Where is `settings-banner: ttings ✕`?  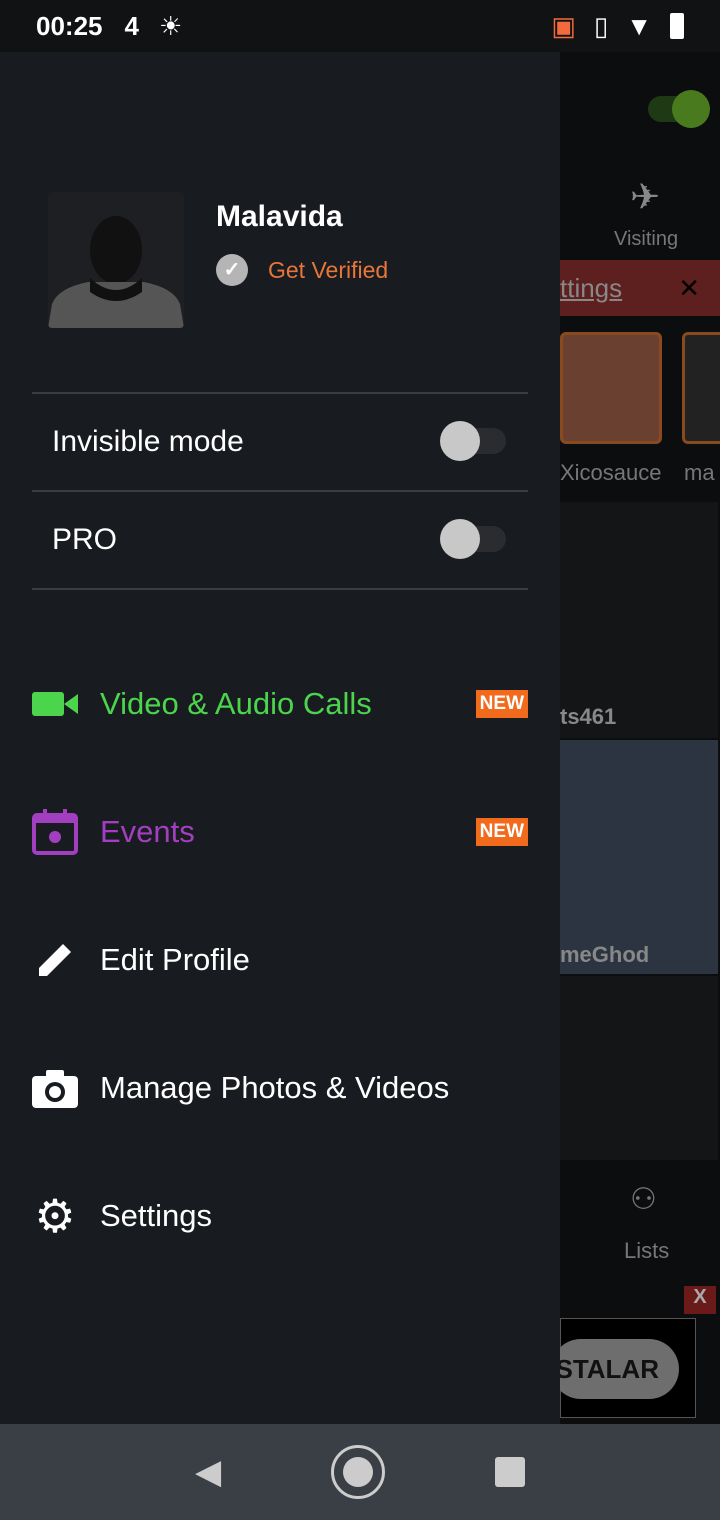
settings-banner: ttings ✕ is located at coordinates (640, 288).